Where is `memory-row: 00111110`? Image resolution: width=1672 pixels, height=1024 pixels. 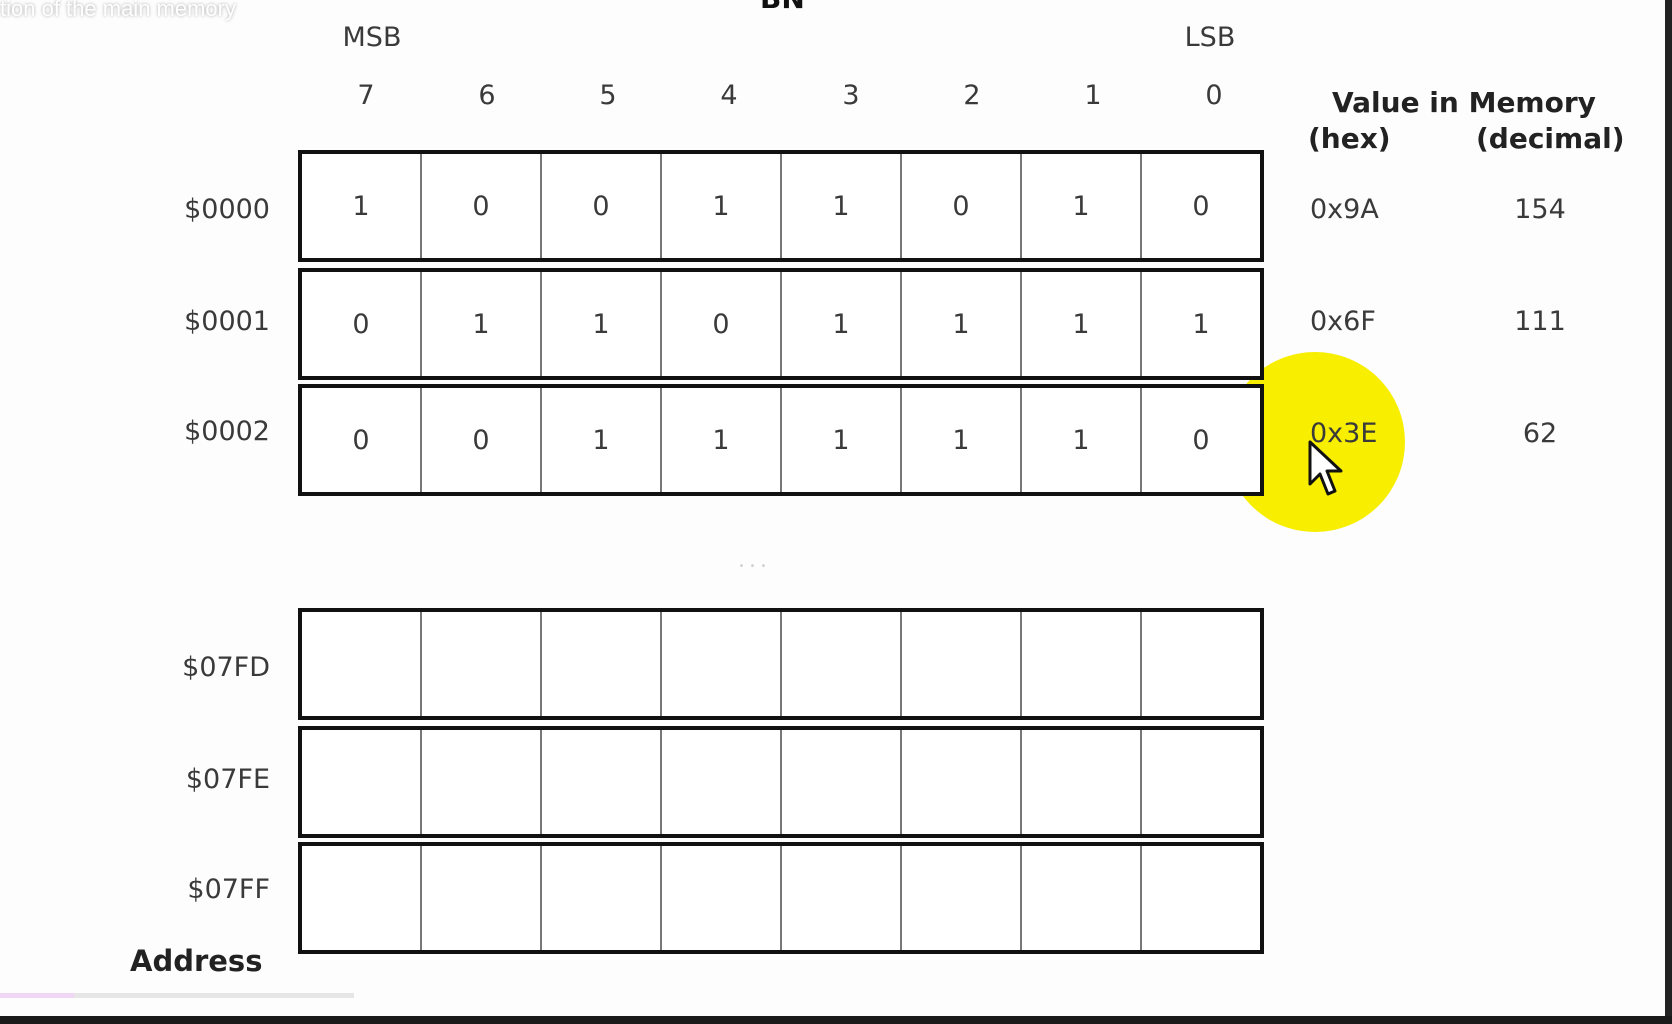 memory-row: 00111110 is located at coordinates (781, 440).